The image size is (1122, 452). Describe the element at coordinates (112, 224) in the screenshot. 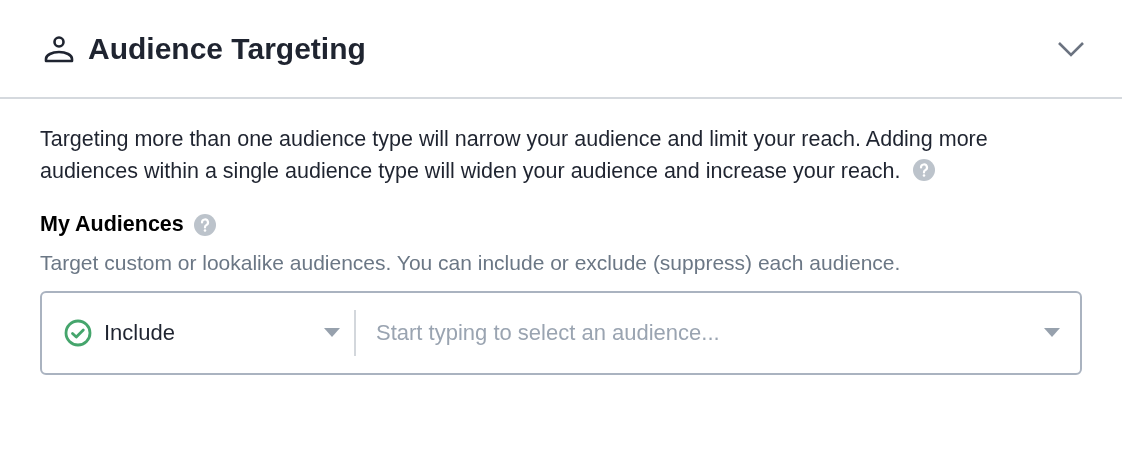

I see `section-heading: My Audiences` at that location.